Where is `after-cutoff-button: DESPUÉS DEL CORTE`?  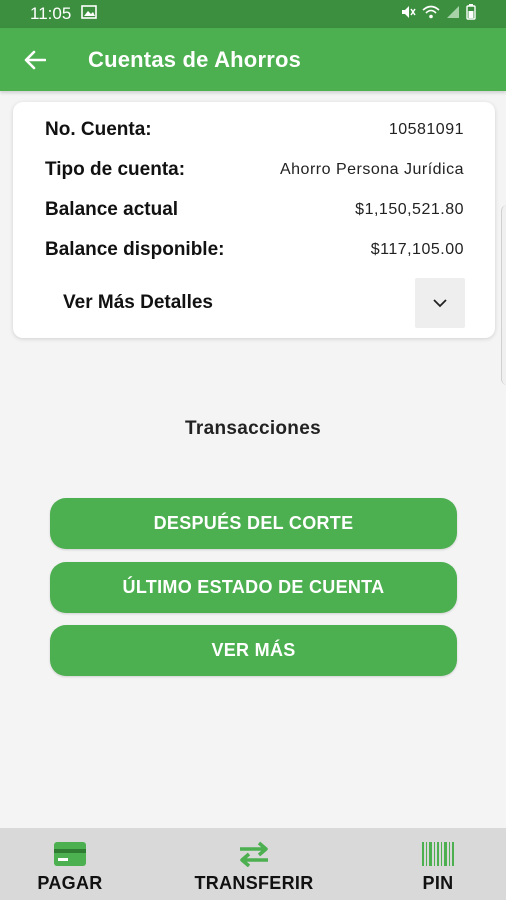 after-cutoff-button: DESPUÉS DEL CORTE is located at coordinates (253, 523).